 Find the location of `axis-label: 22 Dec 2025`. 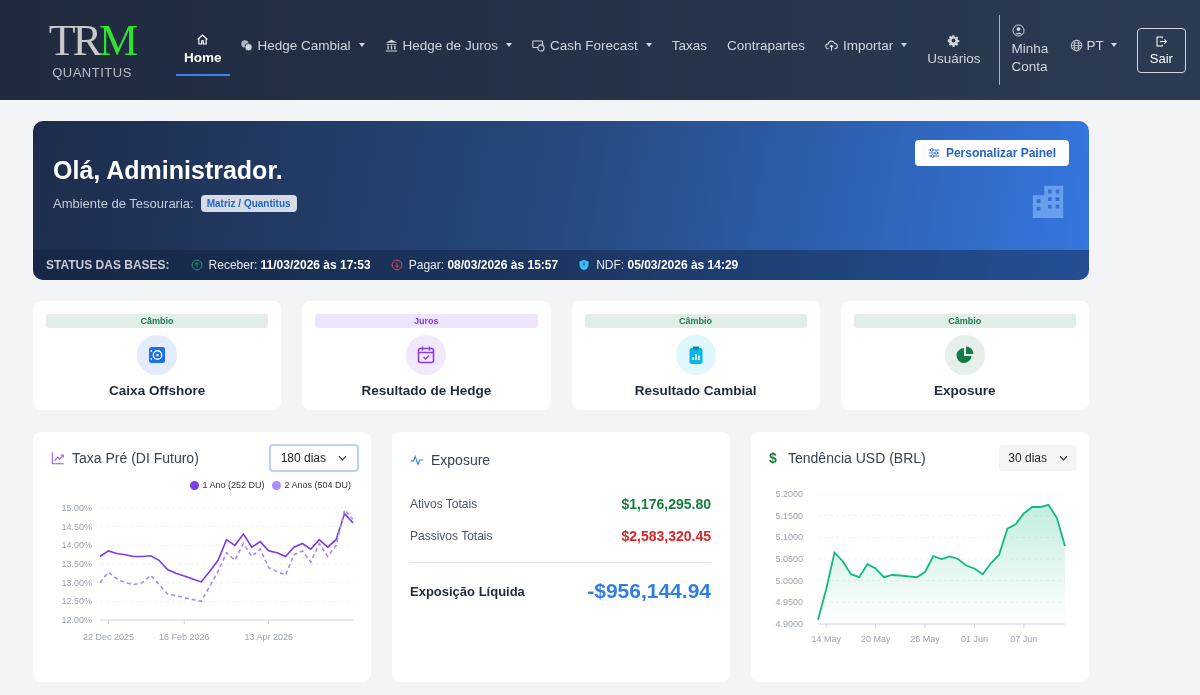

axis-label: 22 Dec 2025 is located at coordinates (108, 637).